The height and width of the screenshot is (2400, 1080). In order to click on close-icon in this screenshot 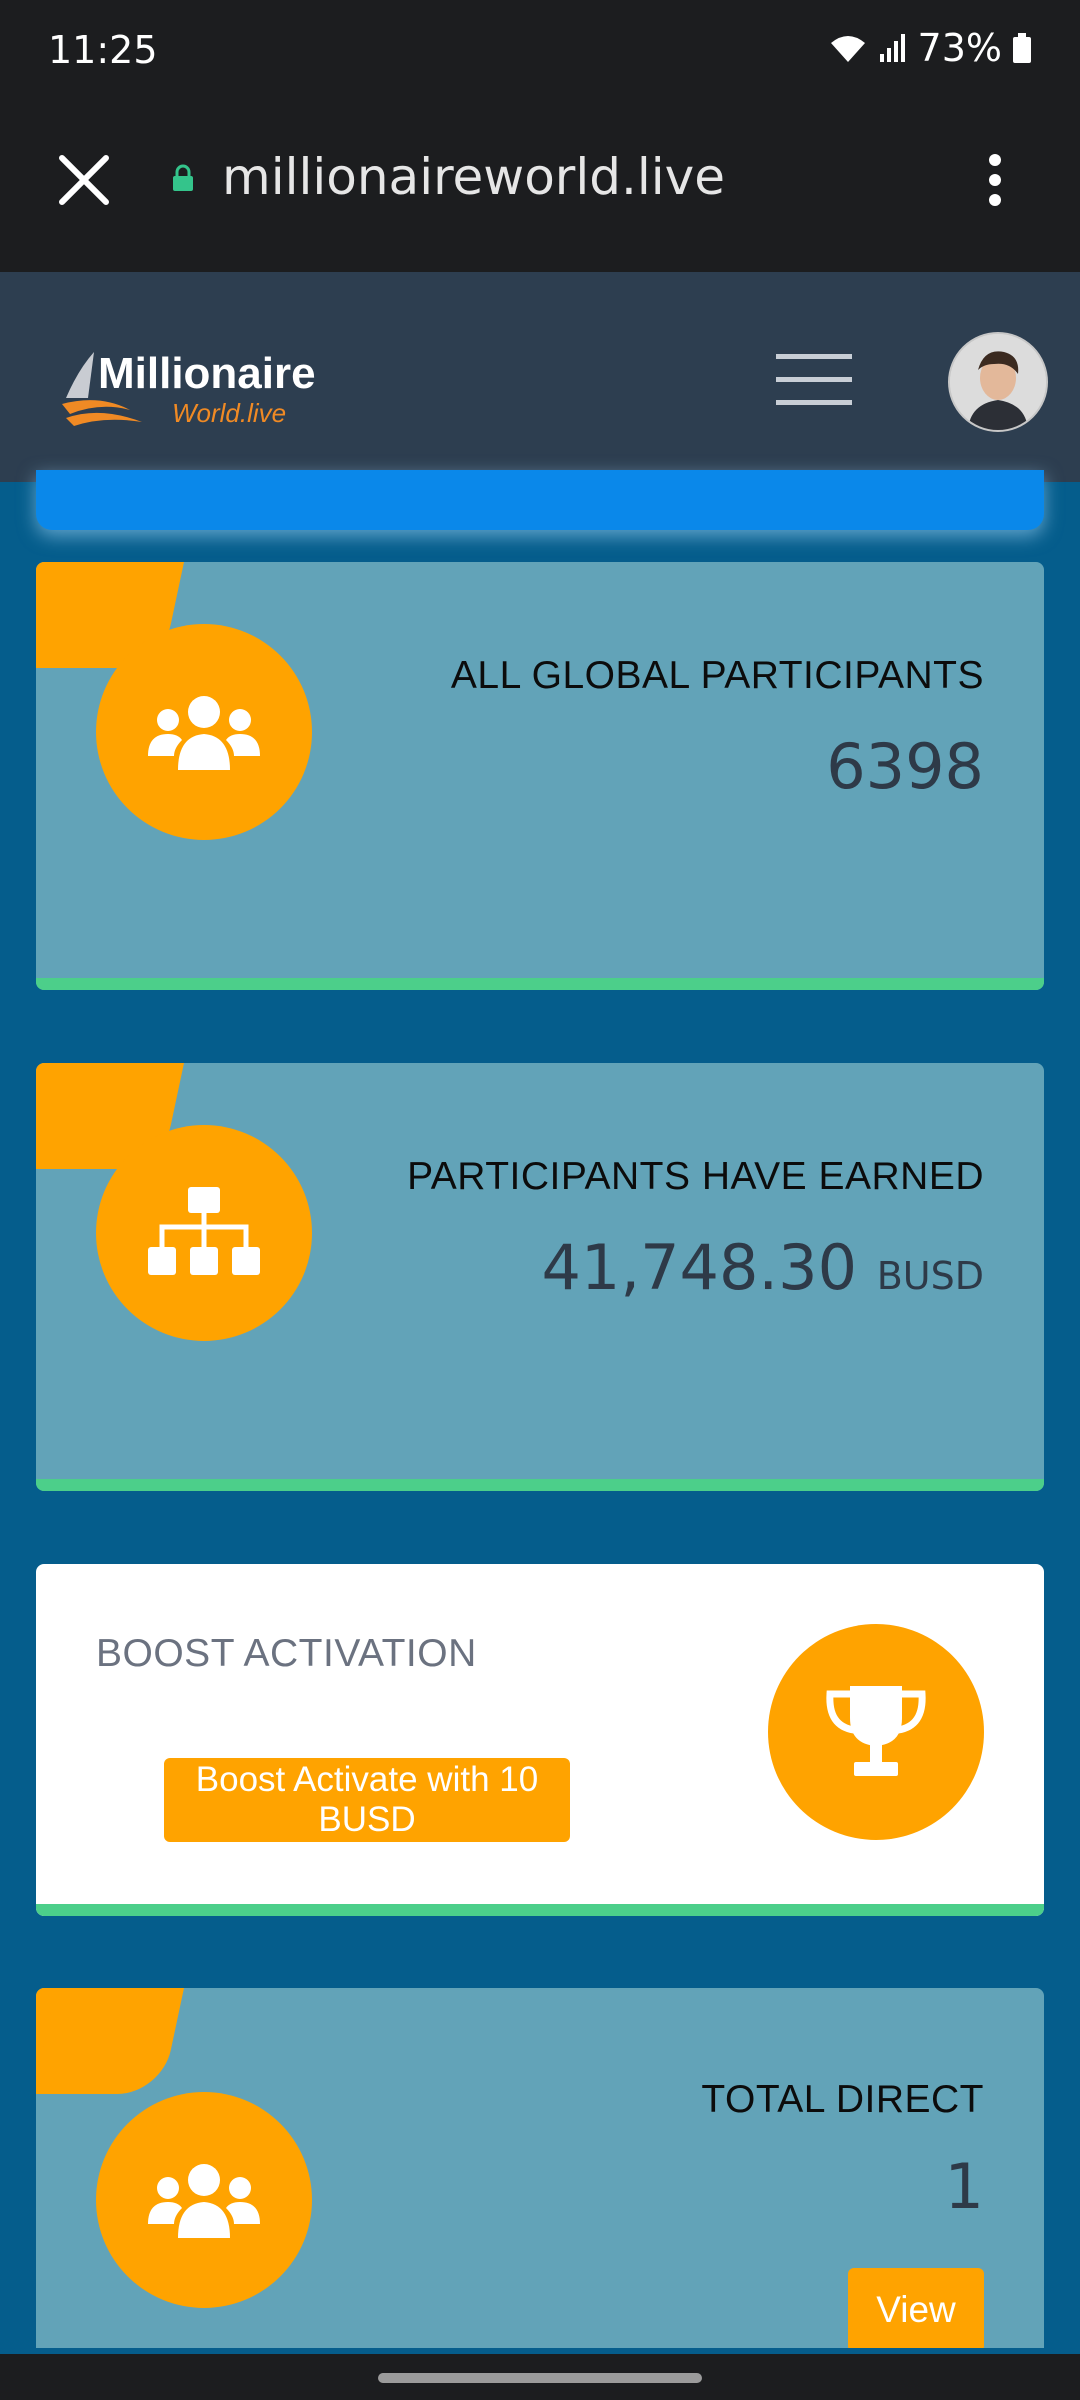, I will do `click(84, 180)`.